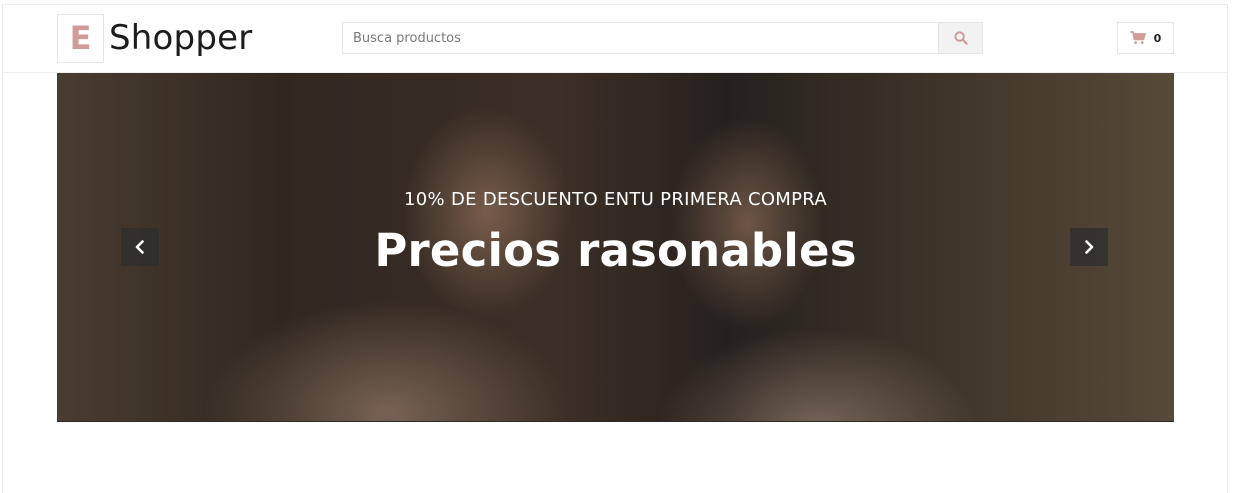  I want to click on cart-count: 0, so click(1157, 38).